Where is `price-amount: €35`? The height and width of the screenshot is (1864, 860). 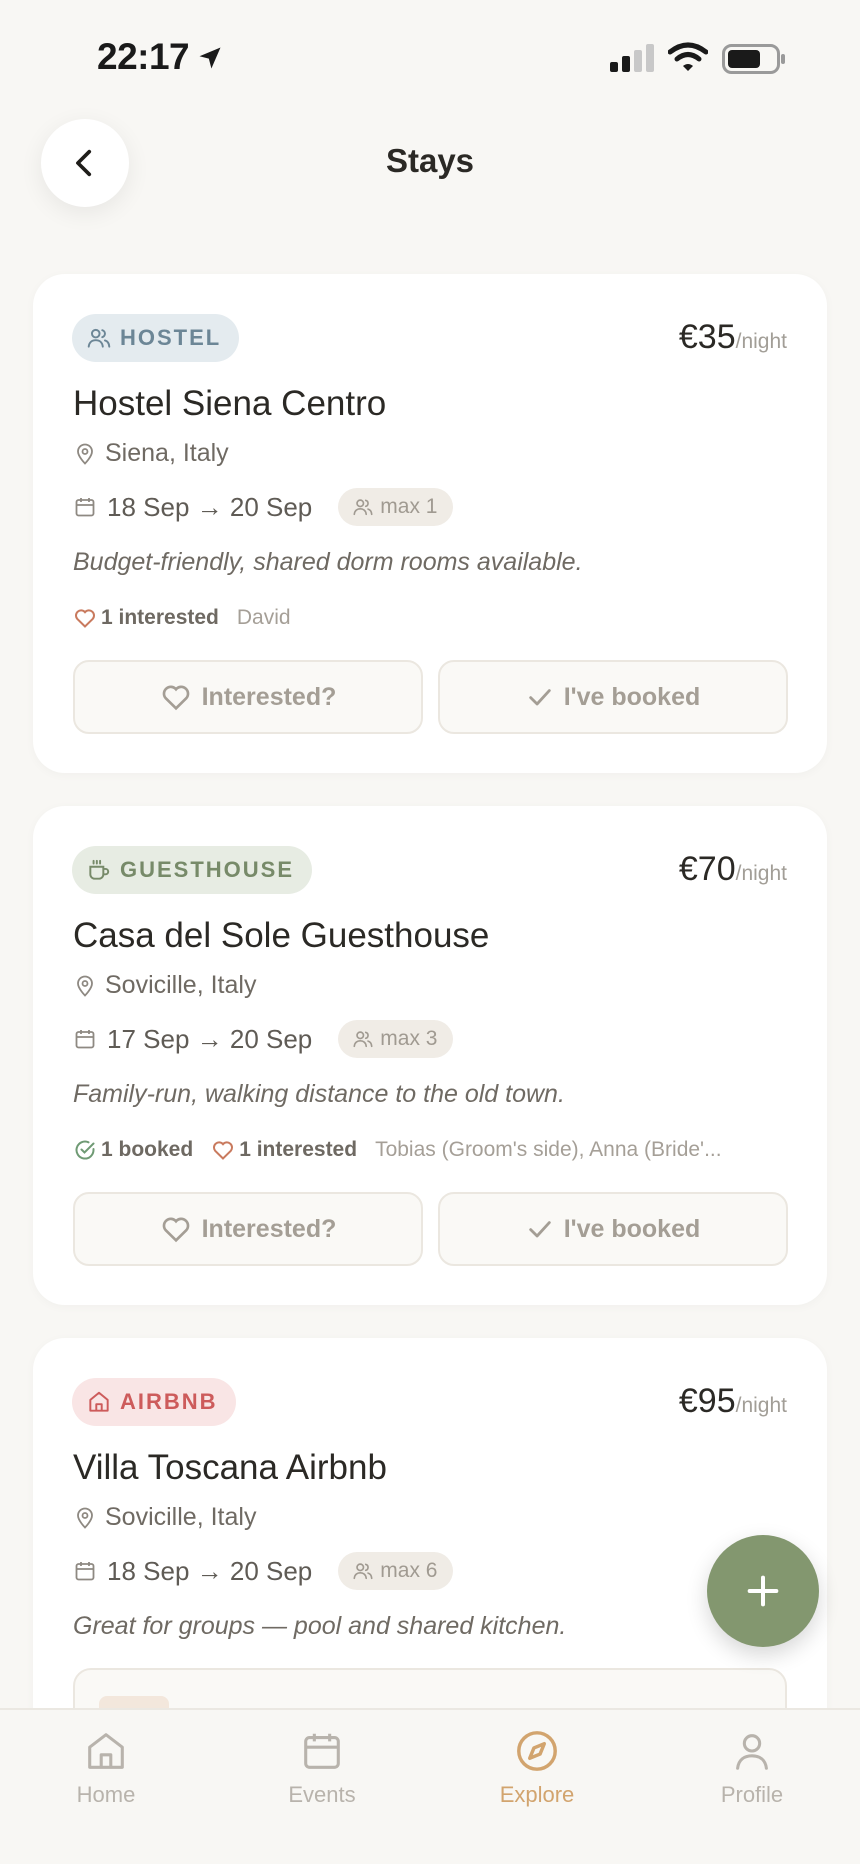 price-amount: €35 is located at coordinates (707, 337).